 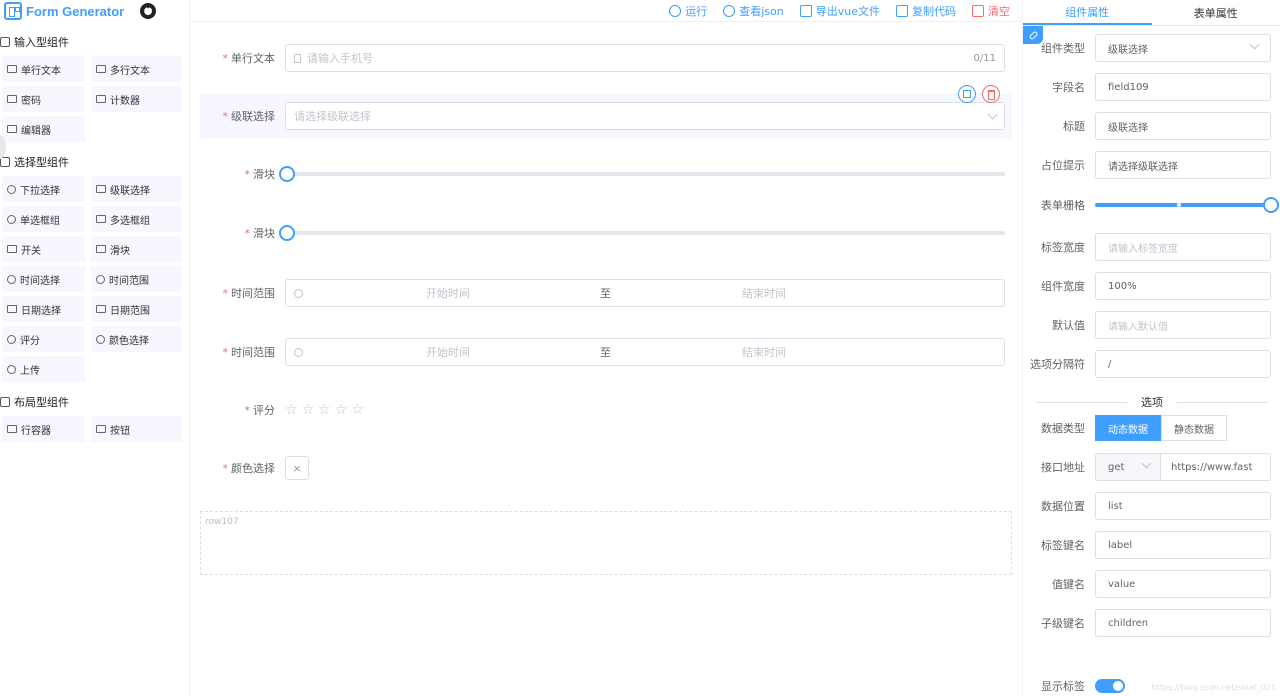 What do you see at coordinates (43, 99) in the screenshot?
I see `component-password: 密码` at bounding box center [43, 99].